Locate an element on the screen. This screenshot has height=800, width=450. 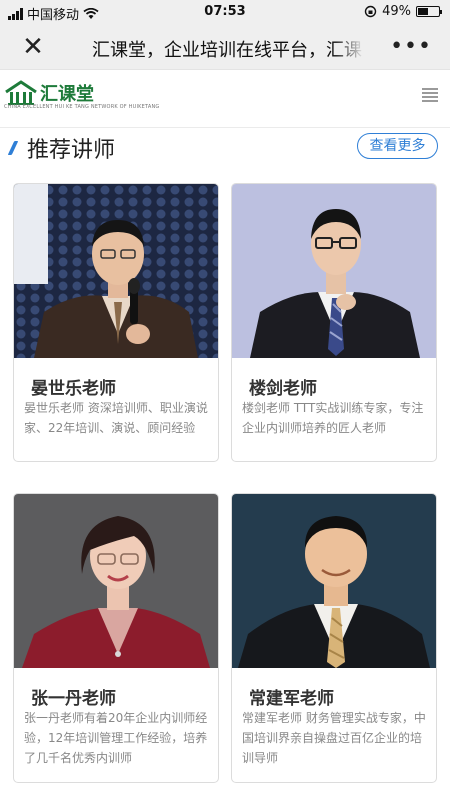
teacher-description: 常建军老师 财务管理实战专家，中国培训界亲自操盘过百亿企业的培训导师 is located at coordinates (334, 738).